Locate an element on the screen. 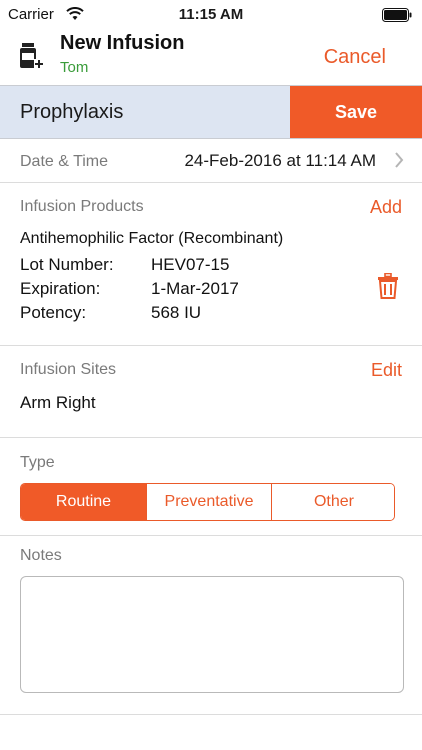 The width and height of the screenshot is (422, 750). notes-input is located at coordinates (212, 634).